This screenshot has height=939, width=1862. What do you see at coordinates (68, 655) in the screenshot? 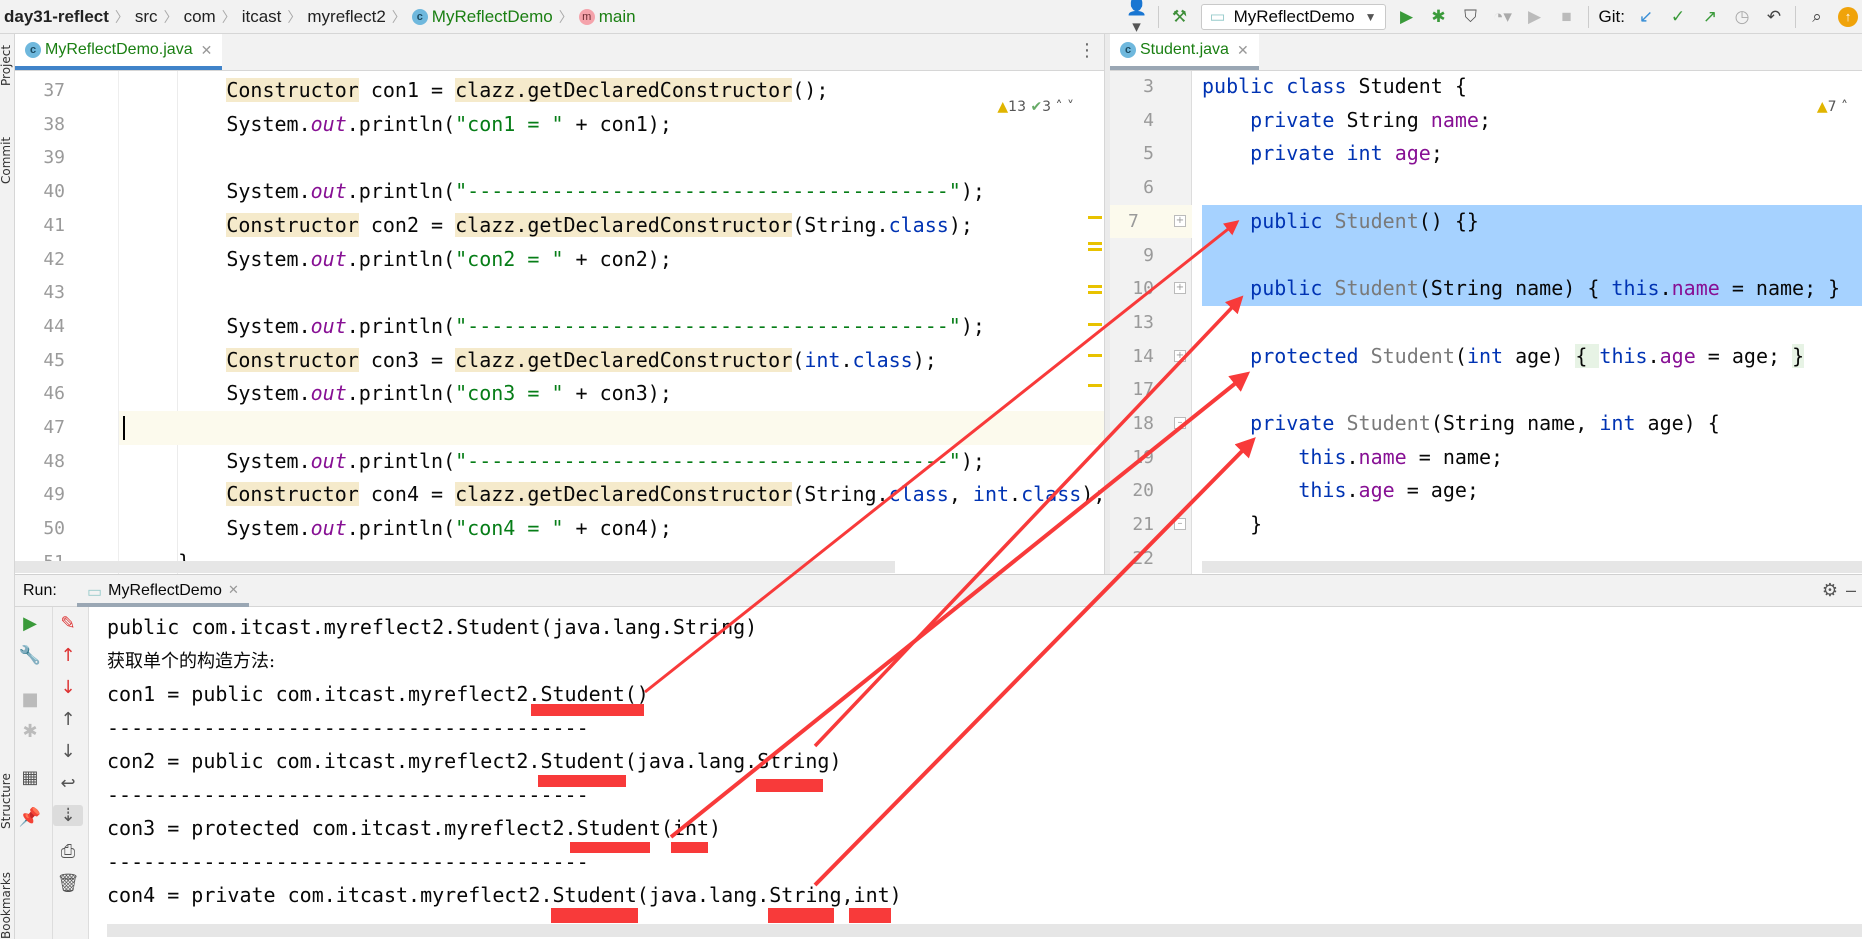
I see `arrow-up-icon: ↑` at bounding box center [68, 655].